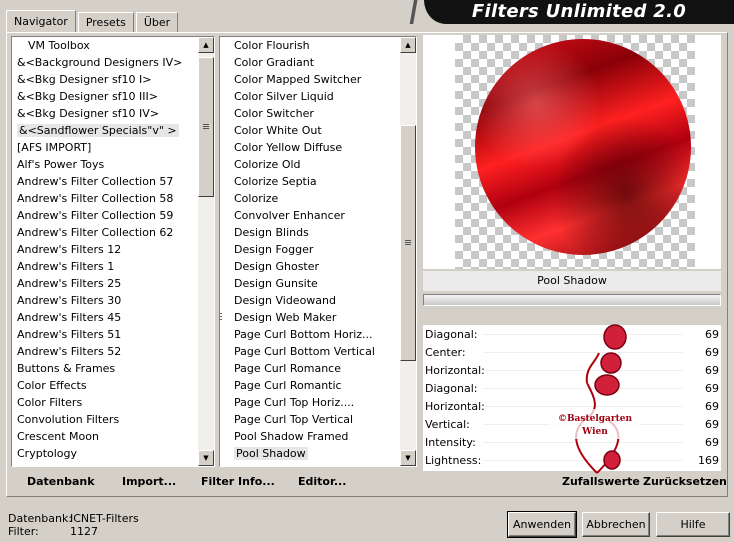  Describe the element at coordinates (105, 266) in the screenshot. I see `category-item: Andrew's Filters 1` at that location.